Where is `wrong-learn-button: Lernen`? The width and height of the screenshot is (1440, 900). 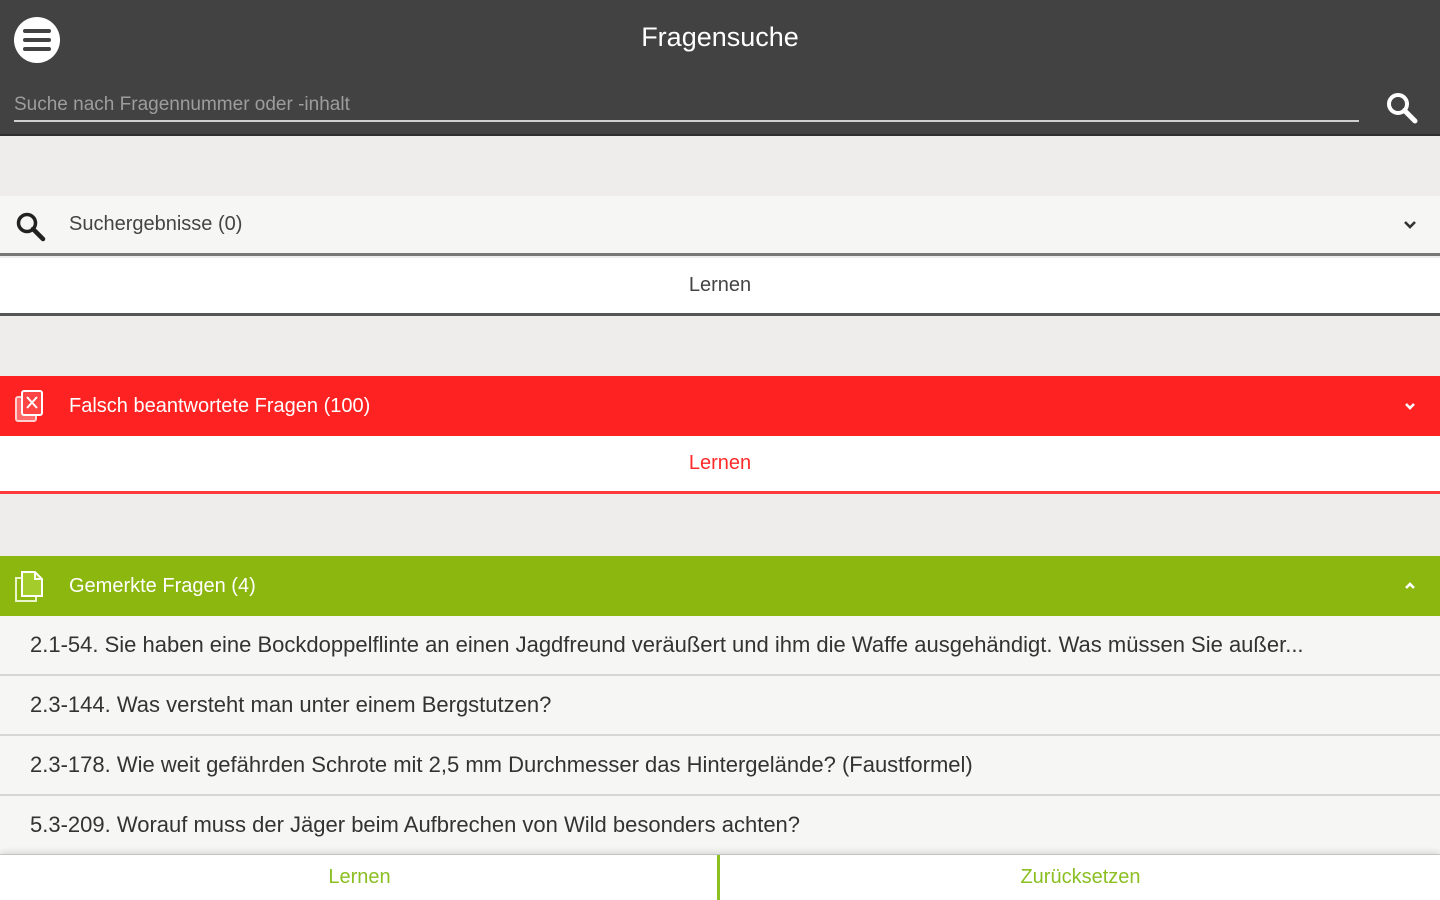 wrong-learn-button: Lernen is located at coordinates (720, 465).